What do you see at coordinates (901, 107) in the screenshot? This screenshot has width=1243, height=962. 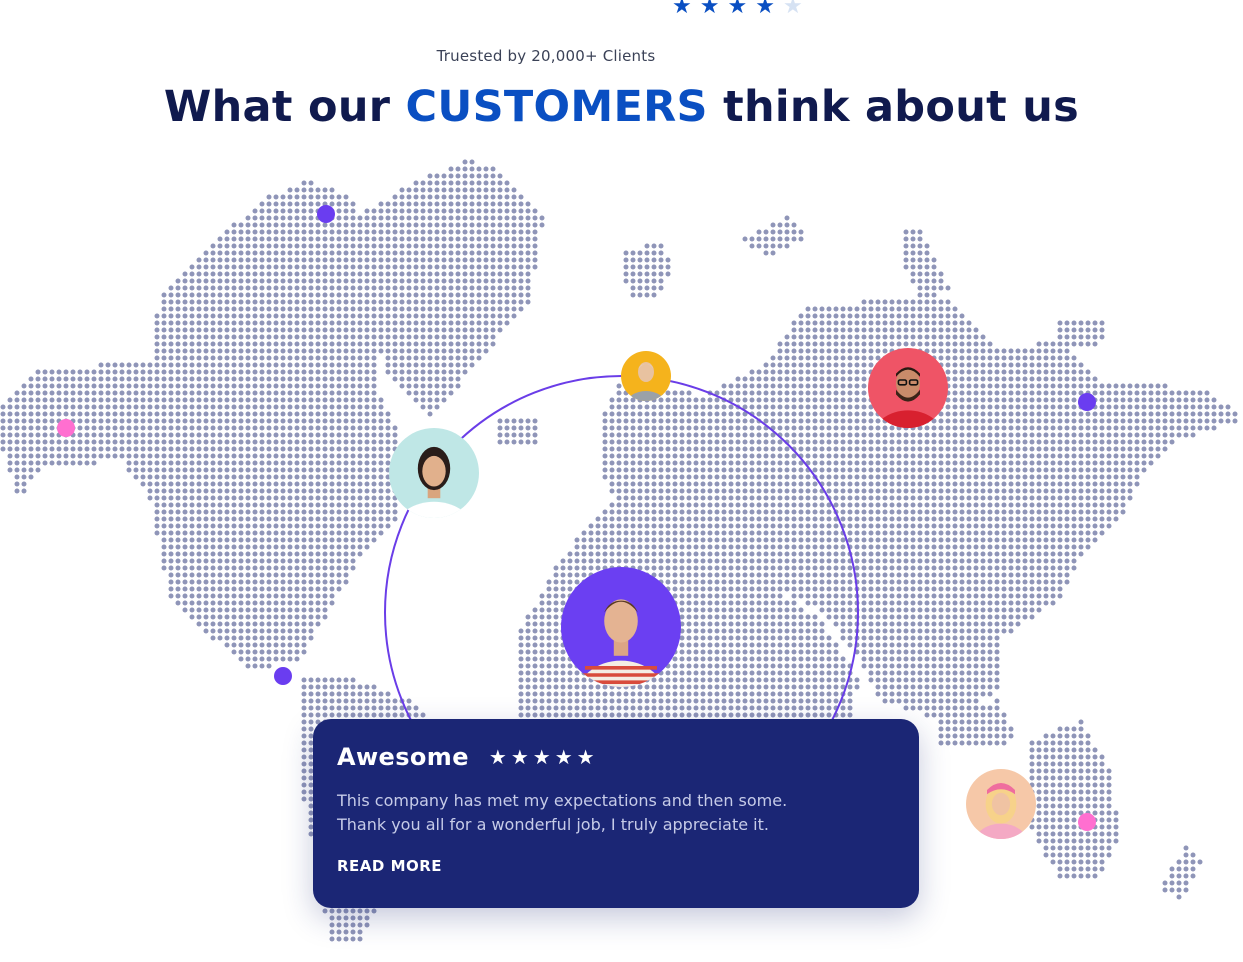 I see `headline-after: think about us` at bounding box center [901, 107].